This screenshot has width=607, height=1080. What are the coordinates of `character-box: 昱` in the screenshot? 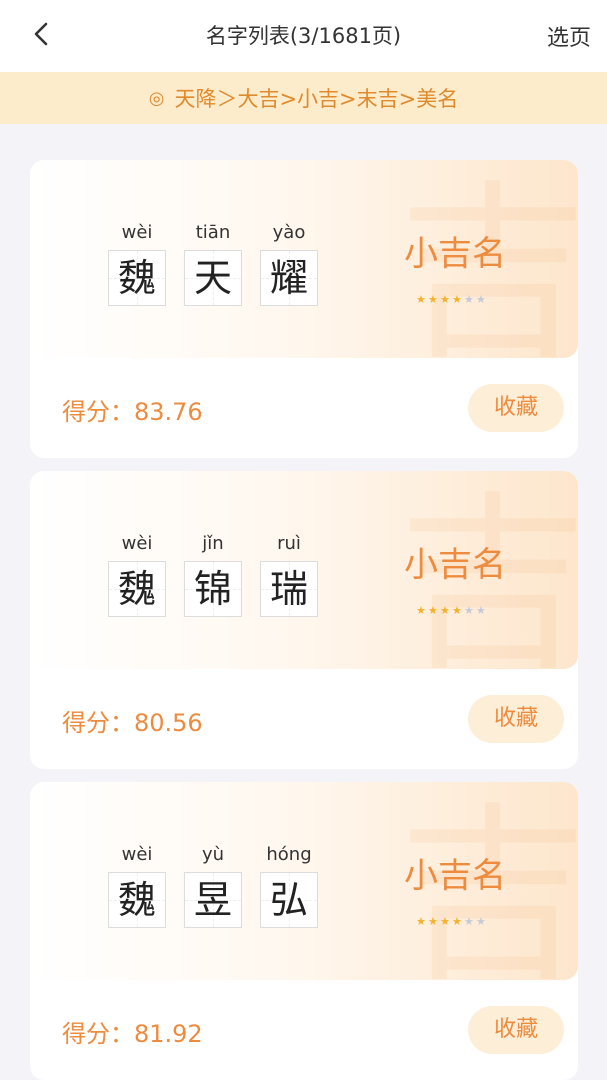 It's located at (213, 900).